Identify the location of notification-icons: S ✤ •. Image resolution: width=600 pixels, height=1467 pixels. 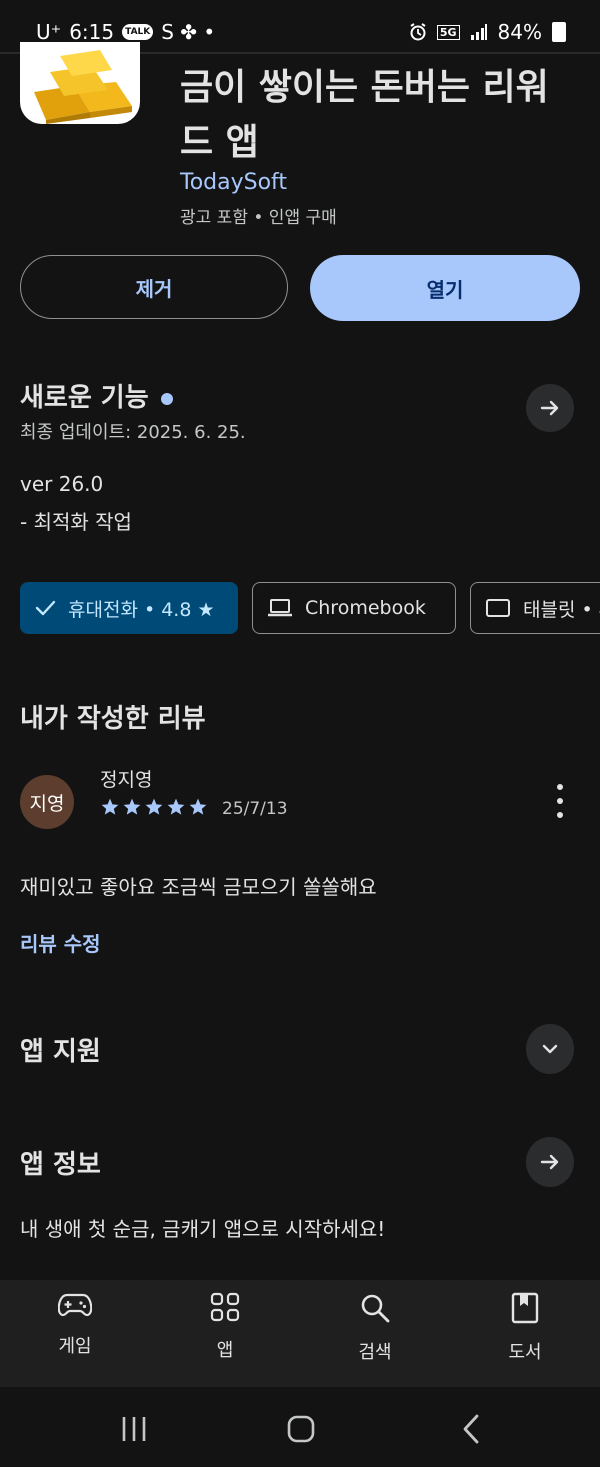
(188, 32).